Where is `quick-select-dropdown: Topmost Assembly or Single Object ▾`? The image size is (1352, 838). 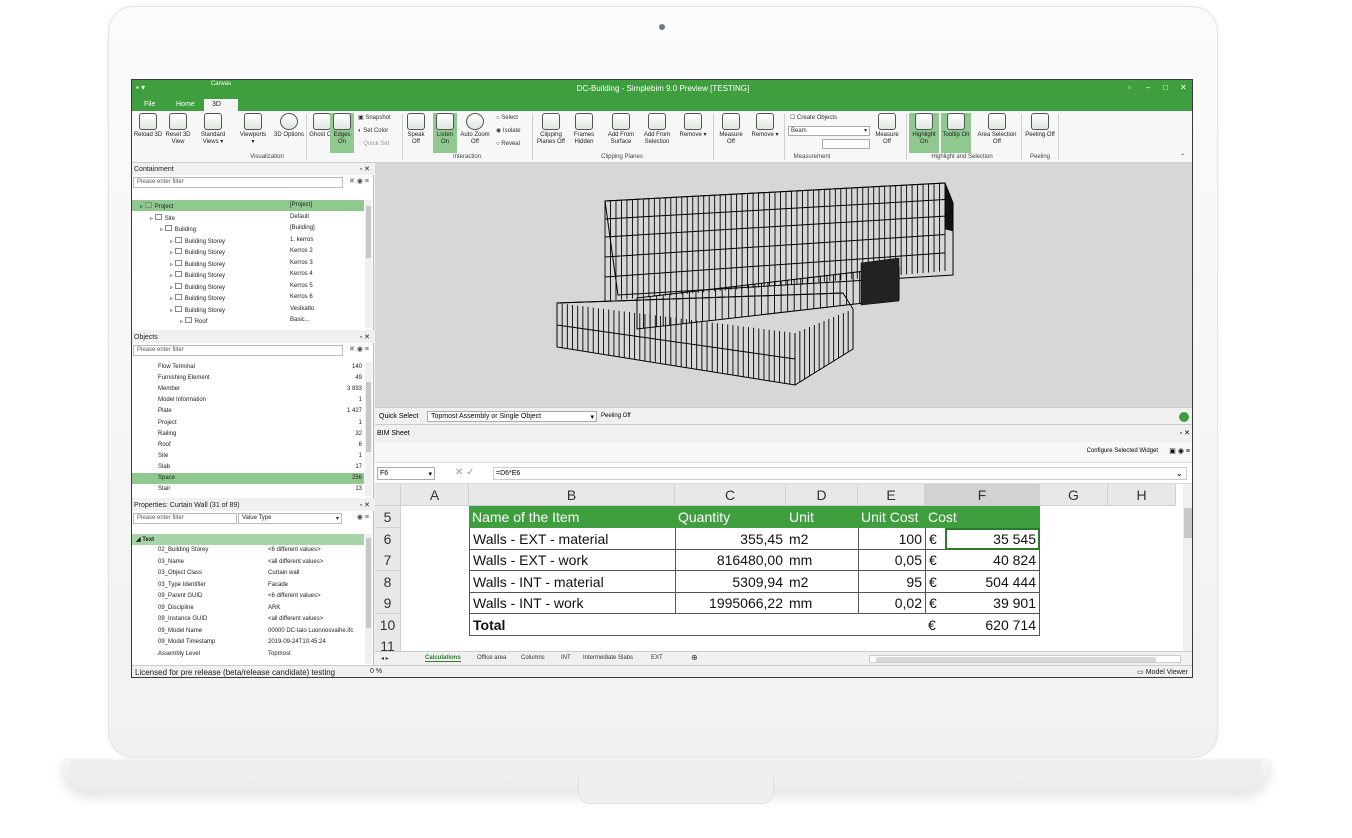 quick-select-dropdown: Topmost Assembly or Single Object ▾ is located at coordinates (512, 416).